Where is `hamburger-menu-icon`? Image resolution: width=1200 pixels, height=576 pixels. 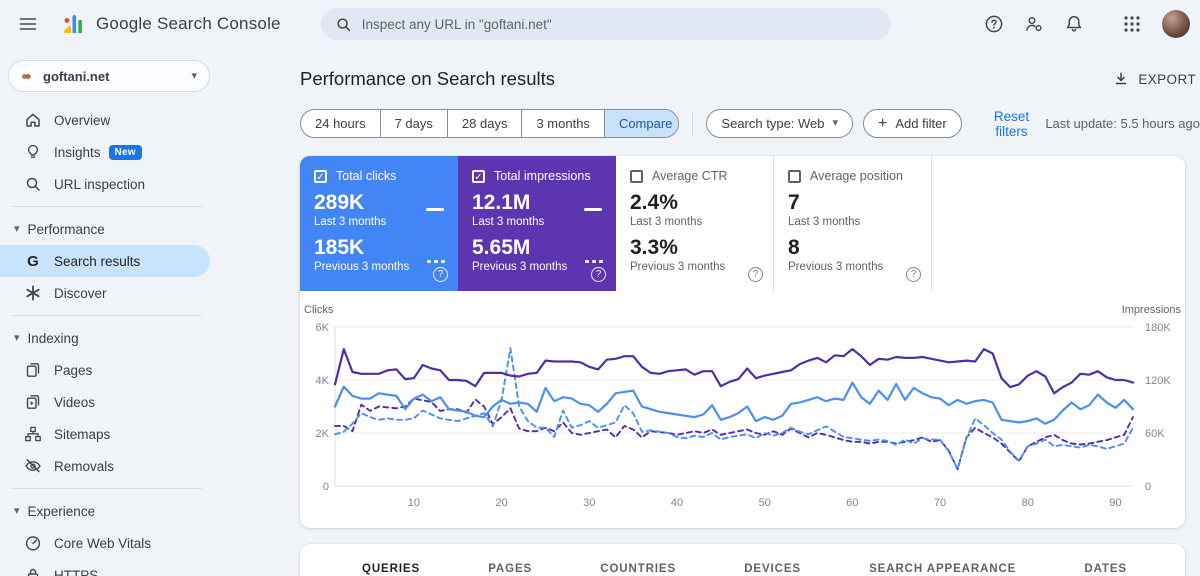 hamburger-menu-icon is located at coordinates (28, 24).